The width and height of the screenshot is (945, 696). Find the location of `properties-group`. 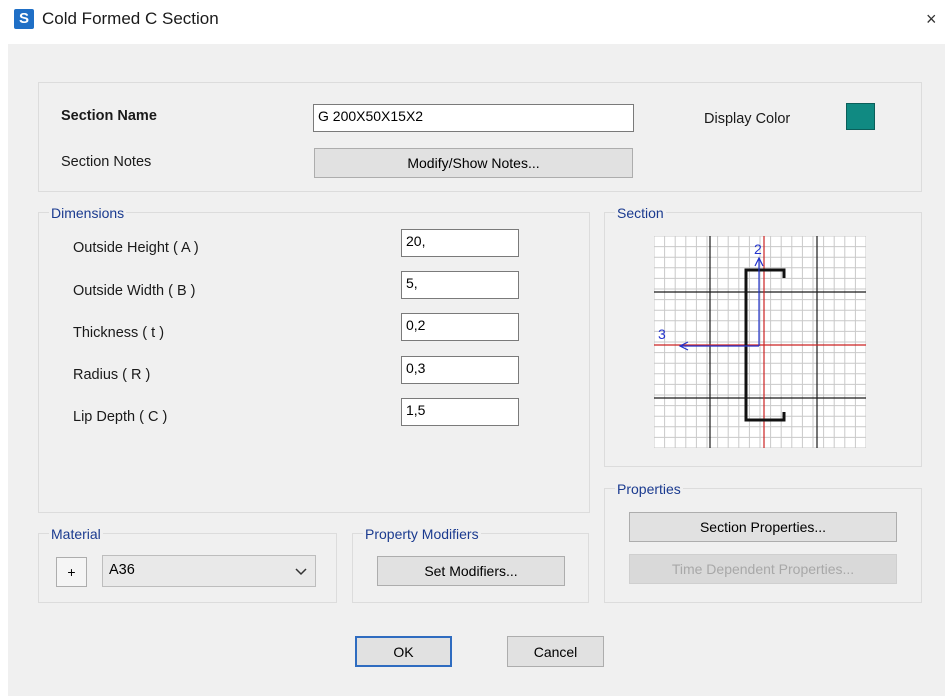

properties-group is located at coordinates (763, 545).